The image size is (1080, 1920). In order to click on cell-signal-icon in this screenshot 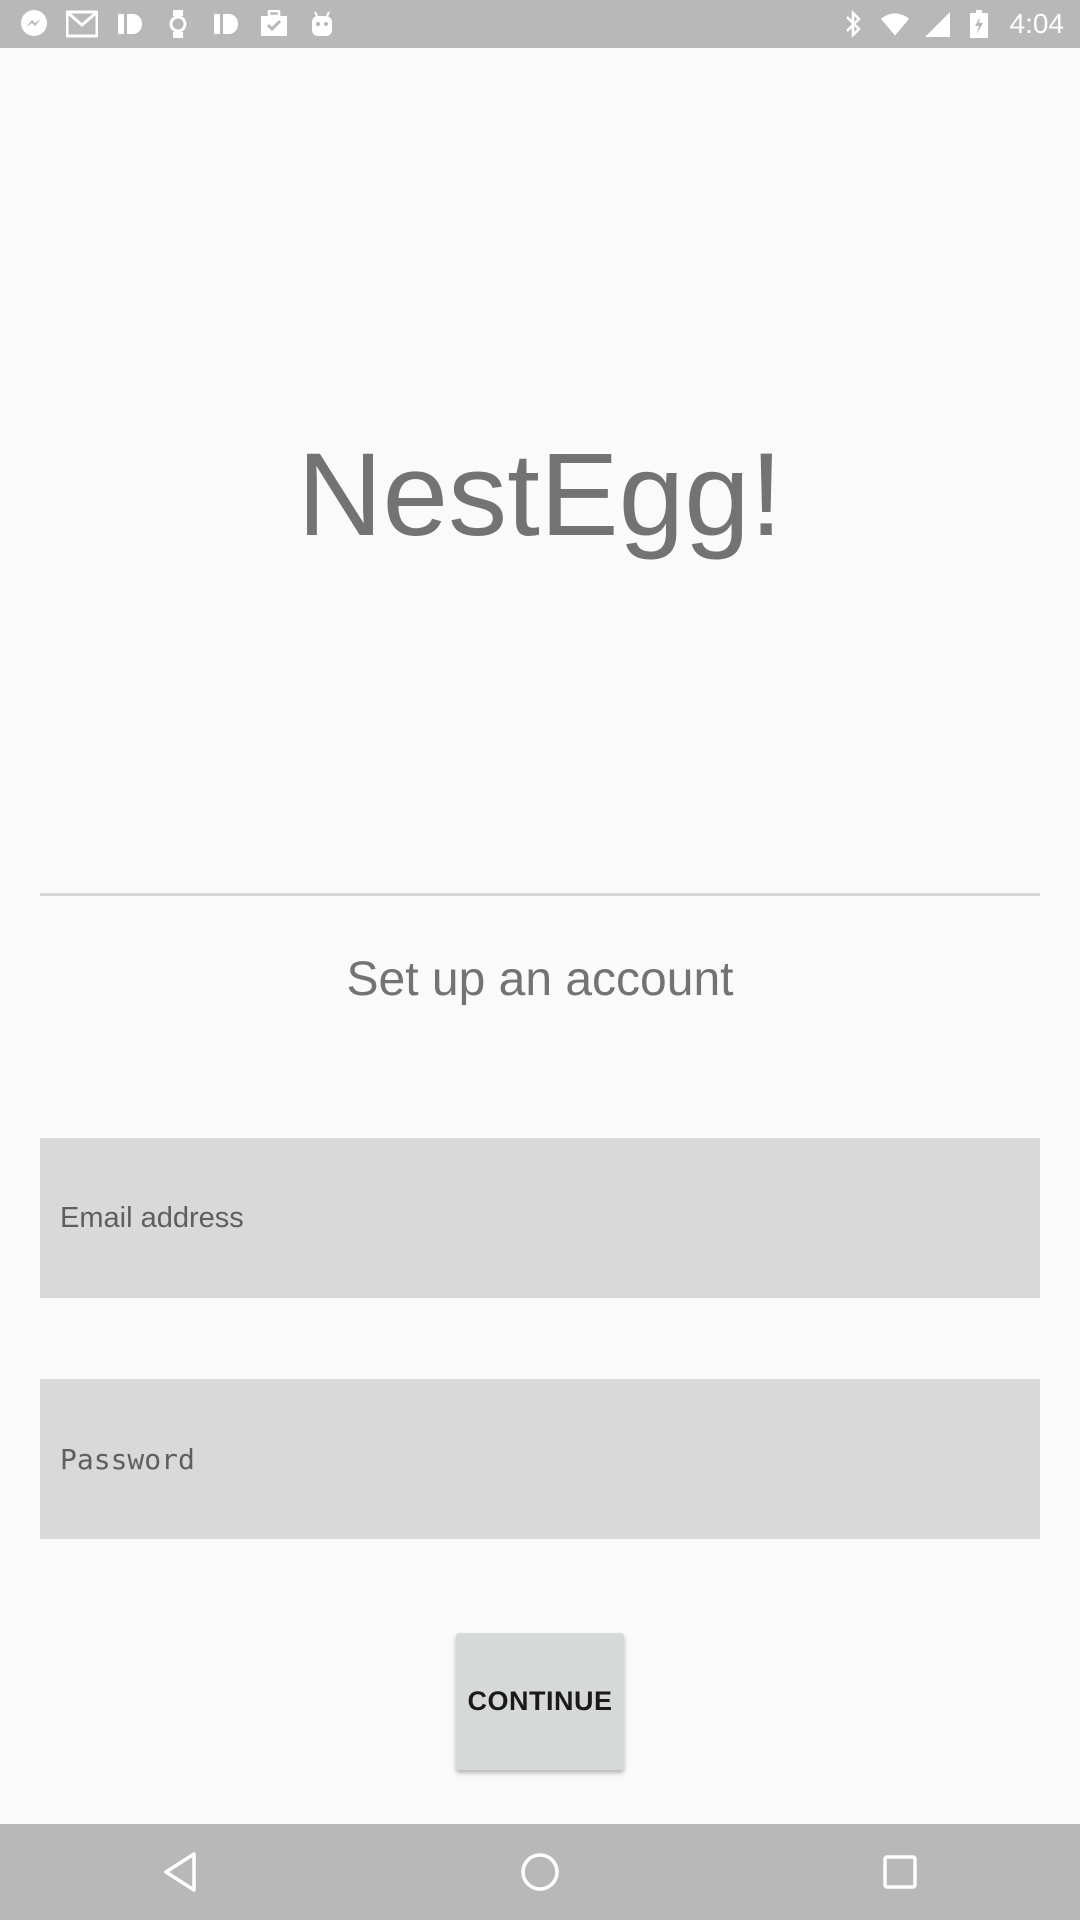, I will do `click(937, 24)`.